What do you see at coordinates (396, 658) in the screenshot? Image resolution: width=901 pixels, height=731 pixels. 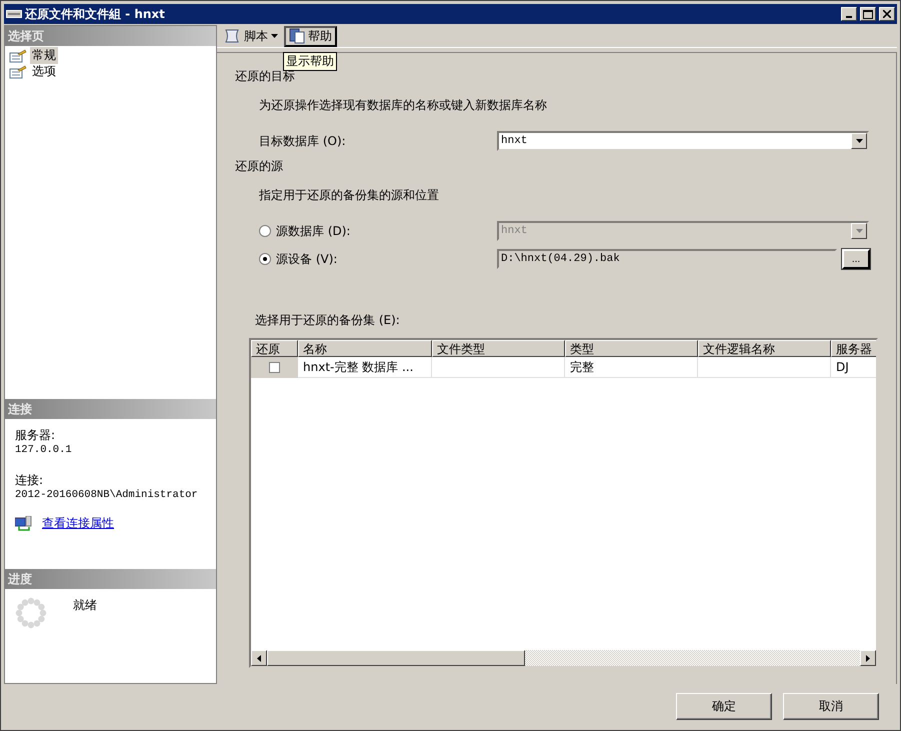 I see `scrollbar-thumb` at bounding box center [396, 658].